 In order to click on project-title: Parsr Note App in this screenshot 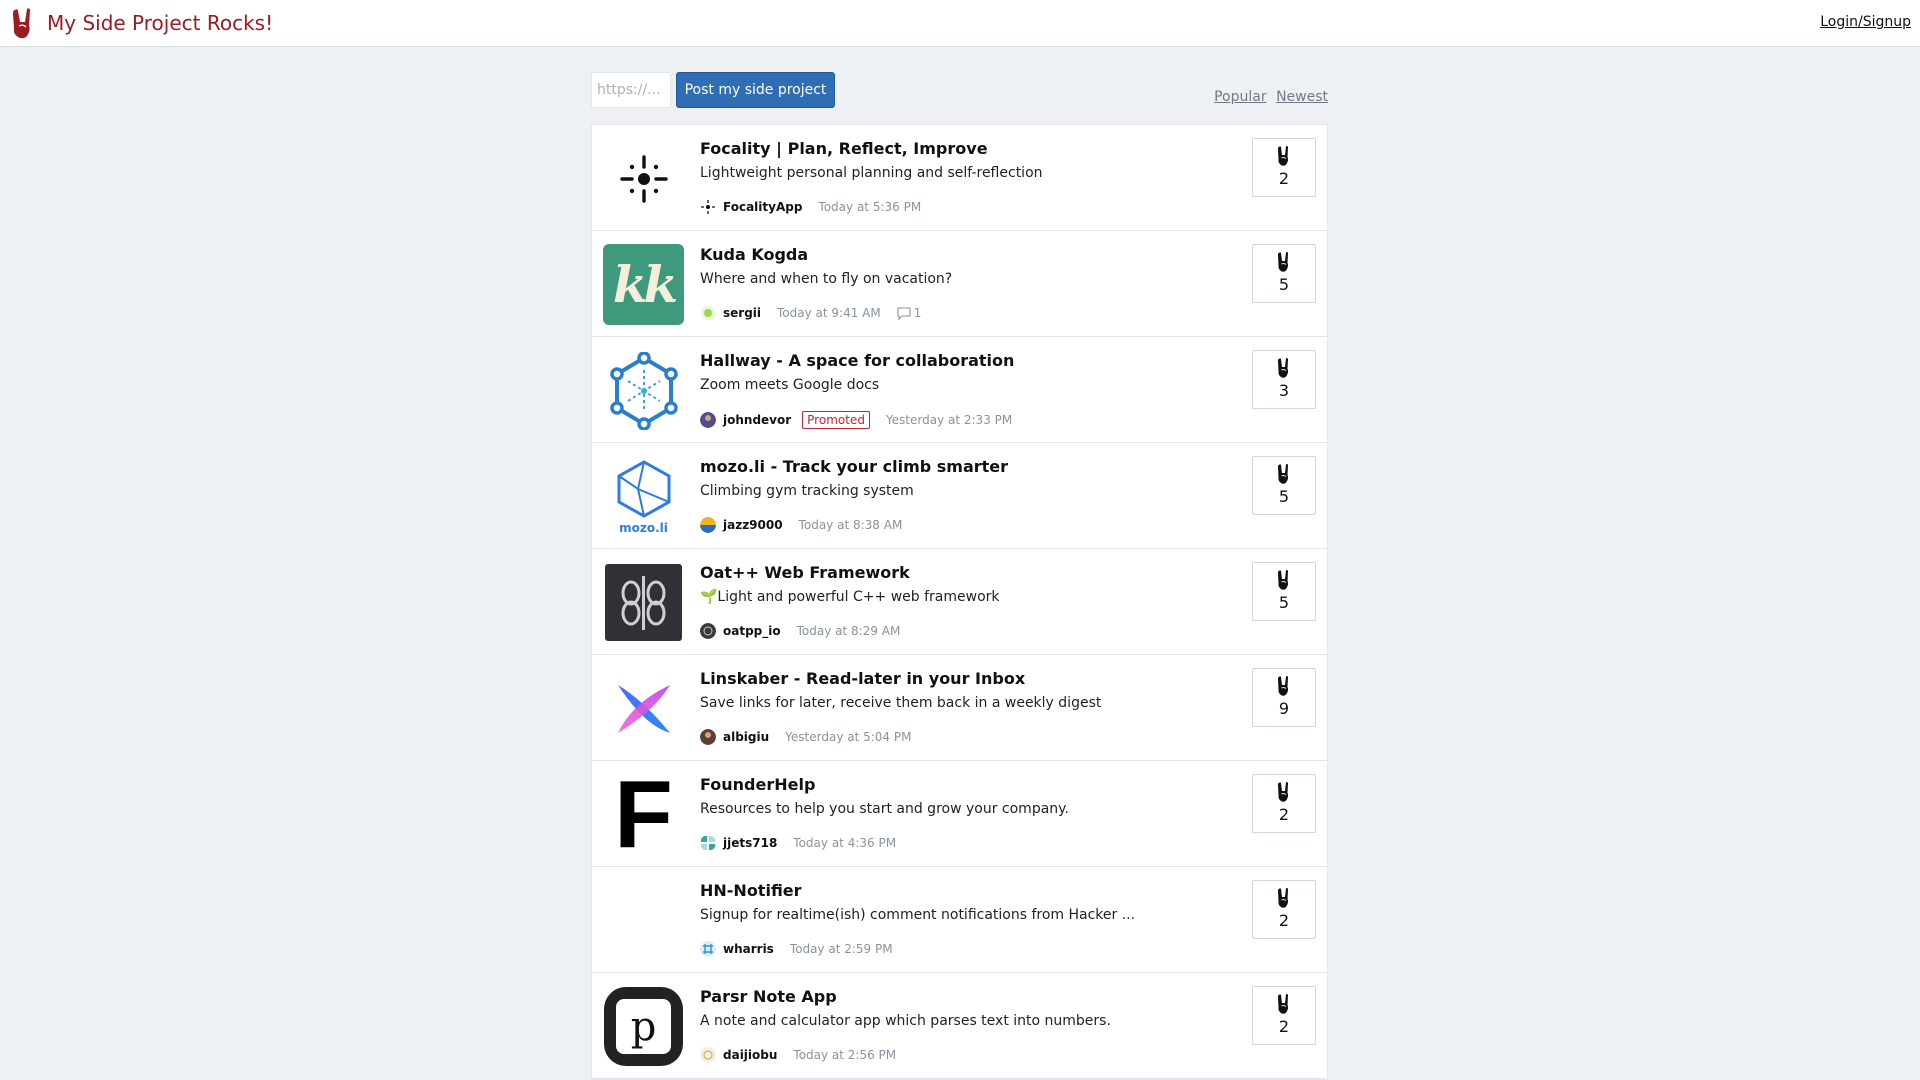, I will do `click(930, 996)`.